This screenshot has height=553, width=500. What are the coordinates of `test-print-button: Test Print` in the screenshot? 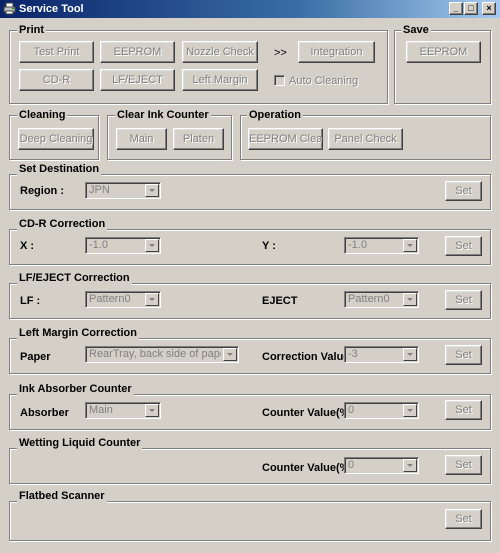 It's located at (56, 52).